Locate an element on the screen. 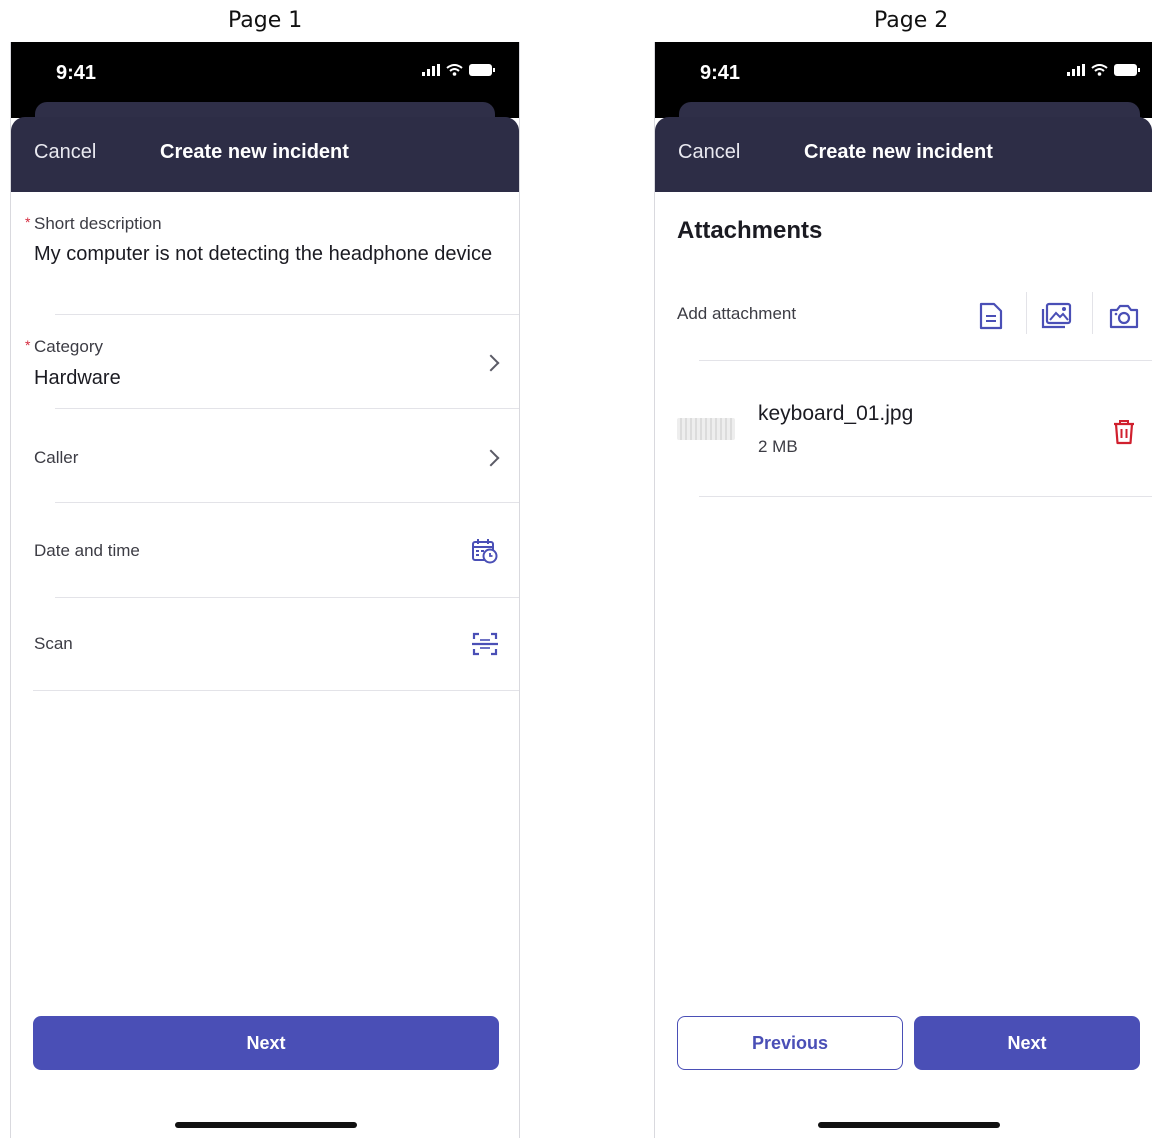  field-scan: Scan is located at coordinates (265, 644).